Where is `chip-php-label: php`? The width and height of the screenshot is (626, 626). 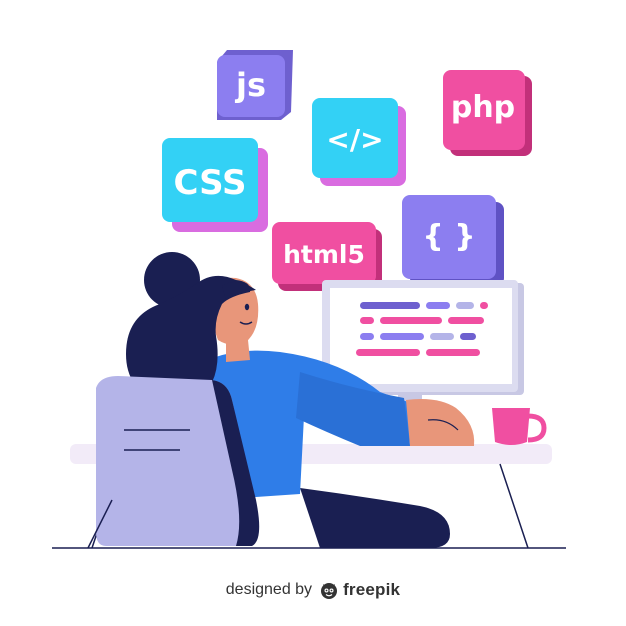 chip-php-label: php is located at coordinates (483, 107).